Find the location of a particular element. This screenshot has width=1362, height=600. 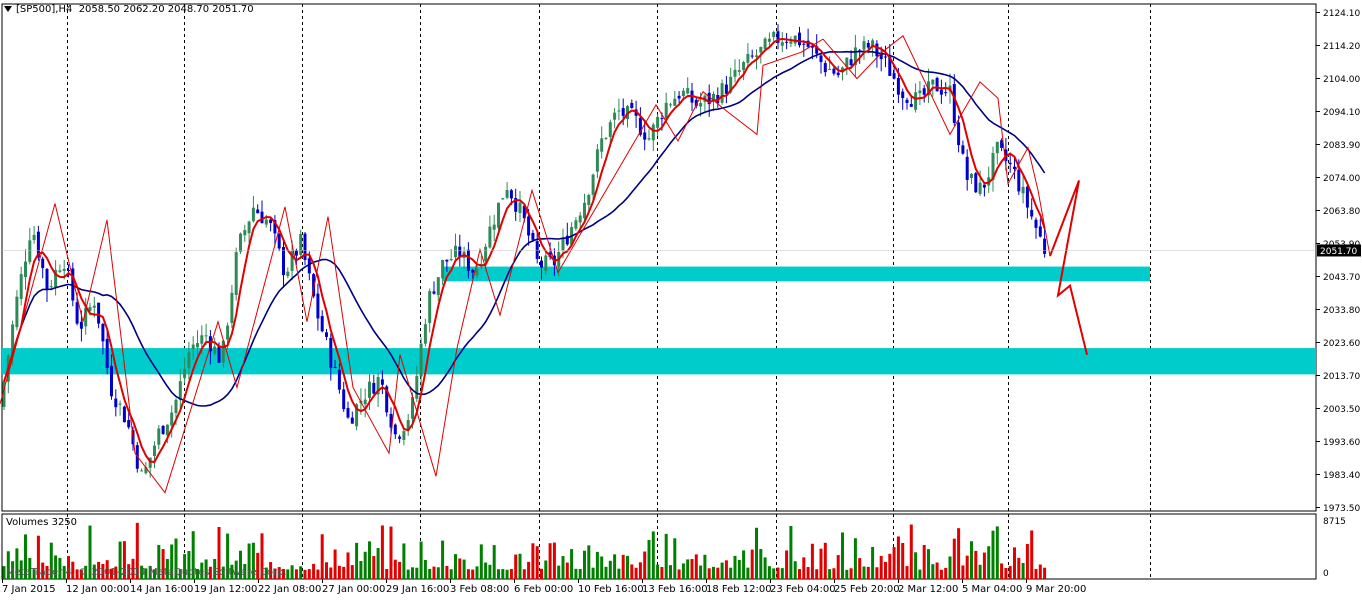

time-axis-label: 25 Feb 20:00 is located at coordinates (867, 589).